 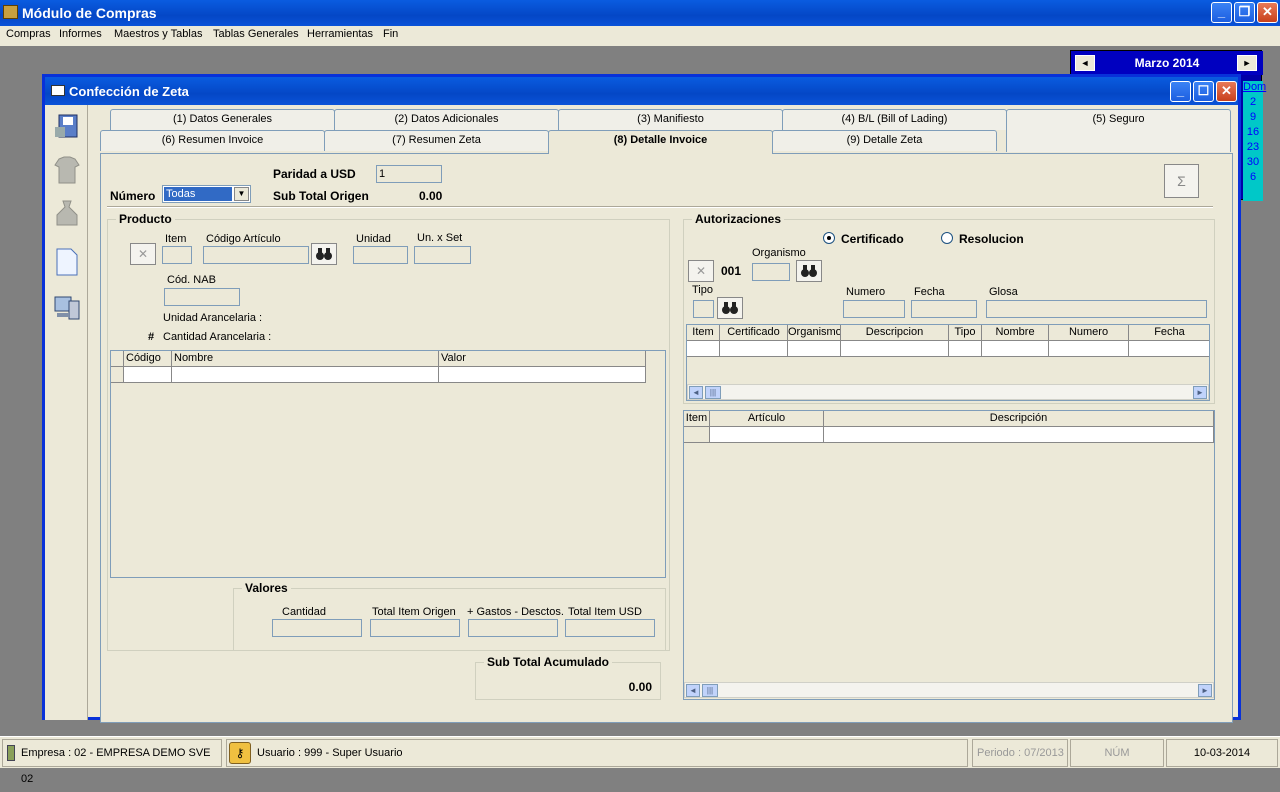 I want to click on glosa-input, so click(x=1096, y=309).